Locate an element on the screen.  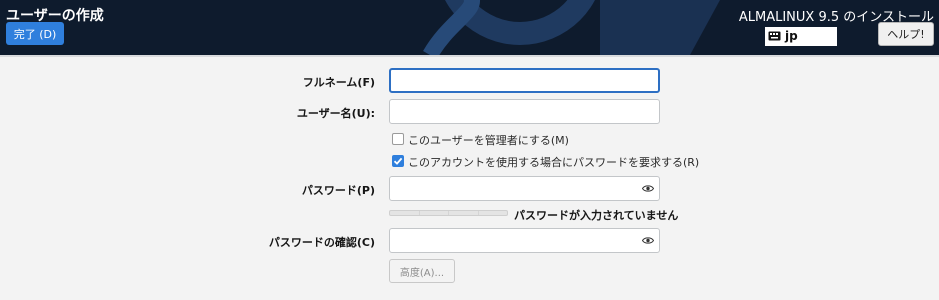
username-input is located at coordinates (524, 111).